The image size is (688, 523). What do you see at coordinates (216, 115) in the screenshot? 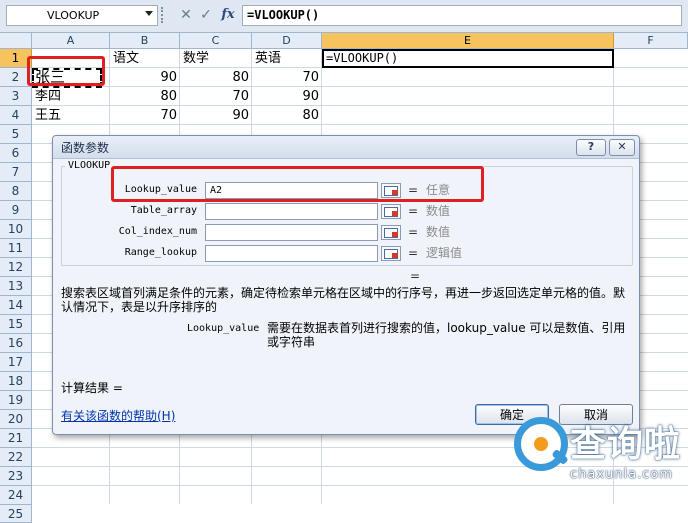
I see `cell-c4: 90` at bounding box center [216, 115].